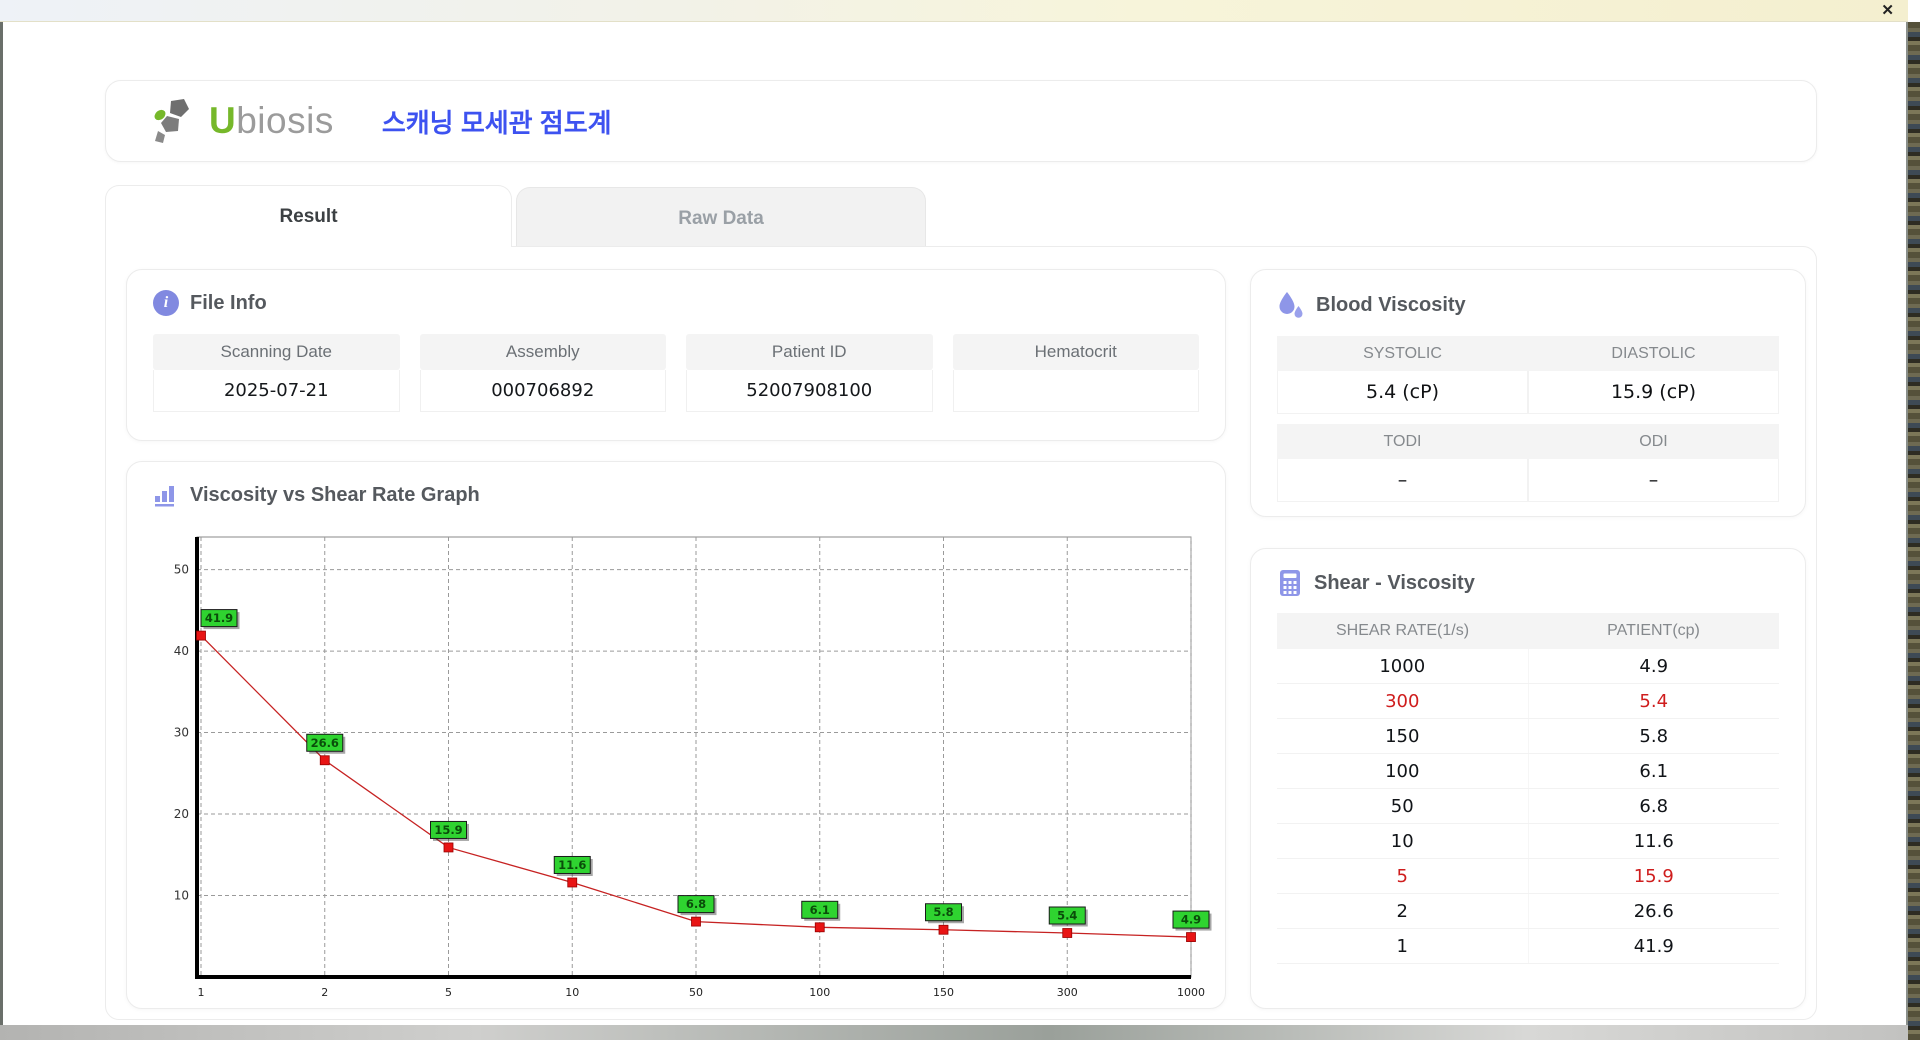 Image resolution: width=1920 pixels, height=1040 pixels. What do you see at coordinates (324, 992) in the screenshot?
I see `svg-text: 2` at bounding box center [324, 992].